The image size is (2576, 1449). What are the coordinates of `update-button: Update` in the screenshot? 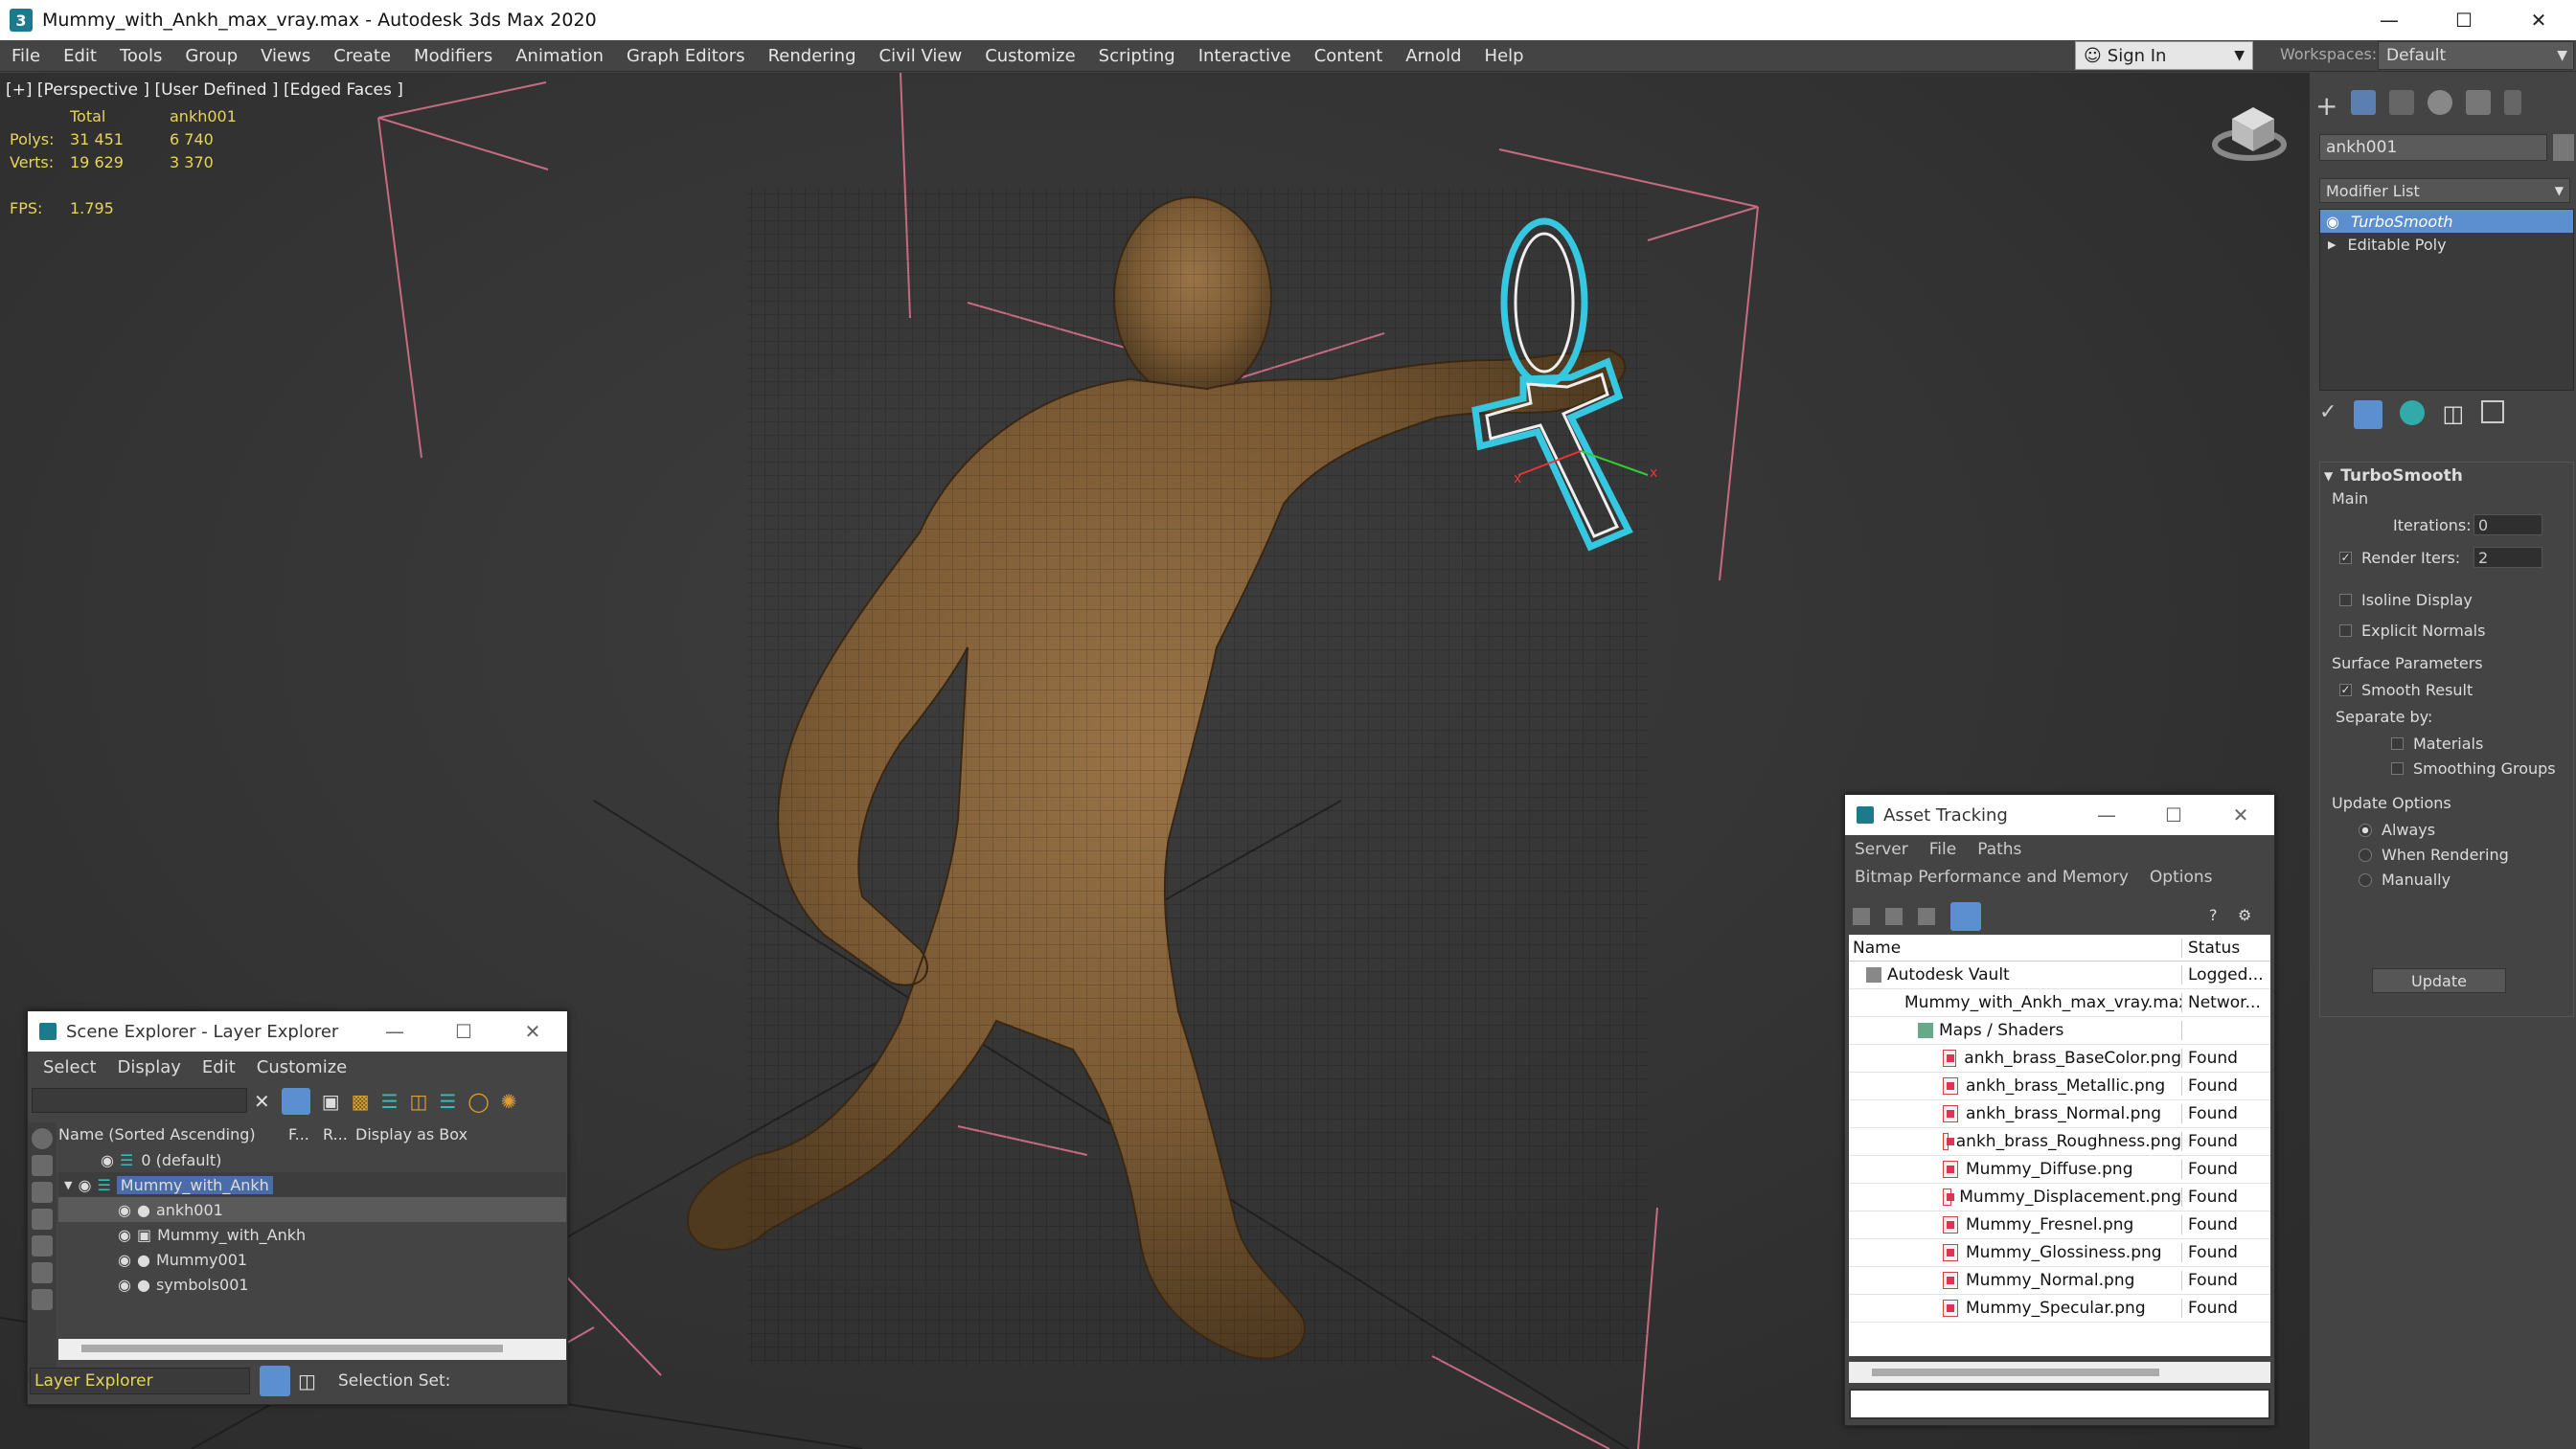 It's located at (2439, 980).